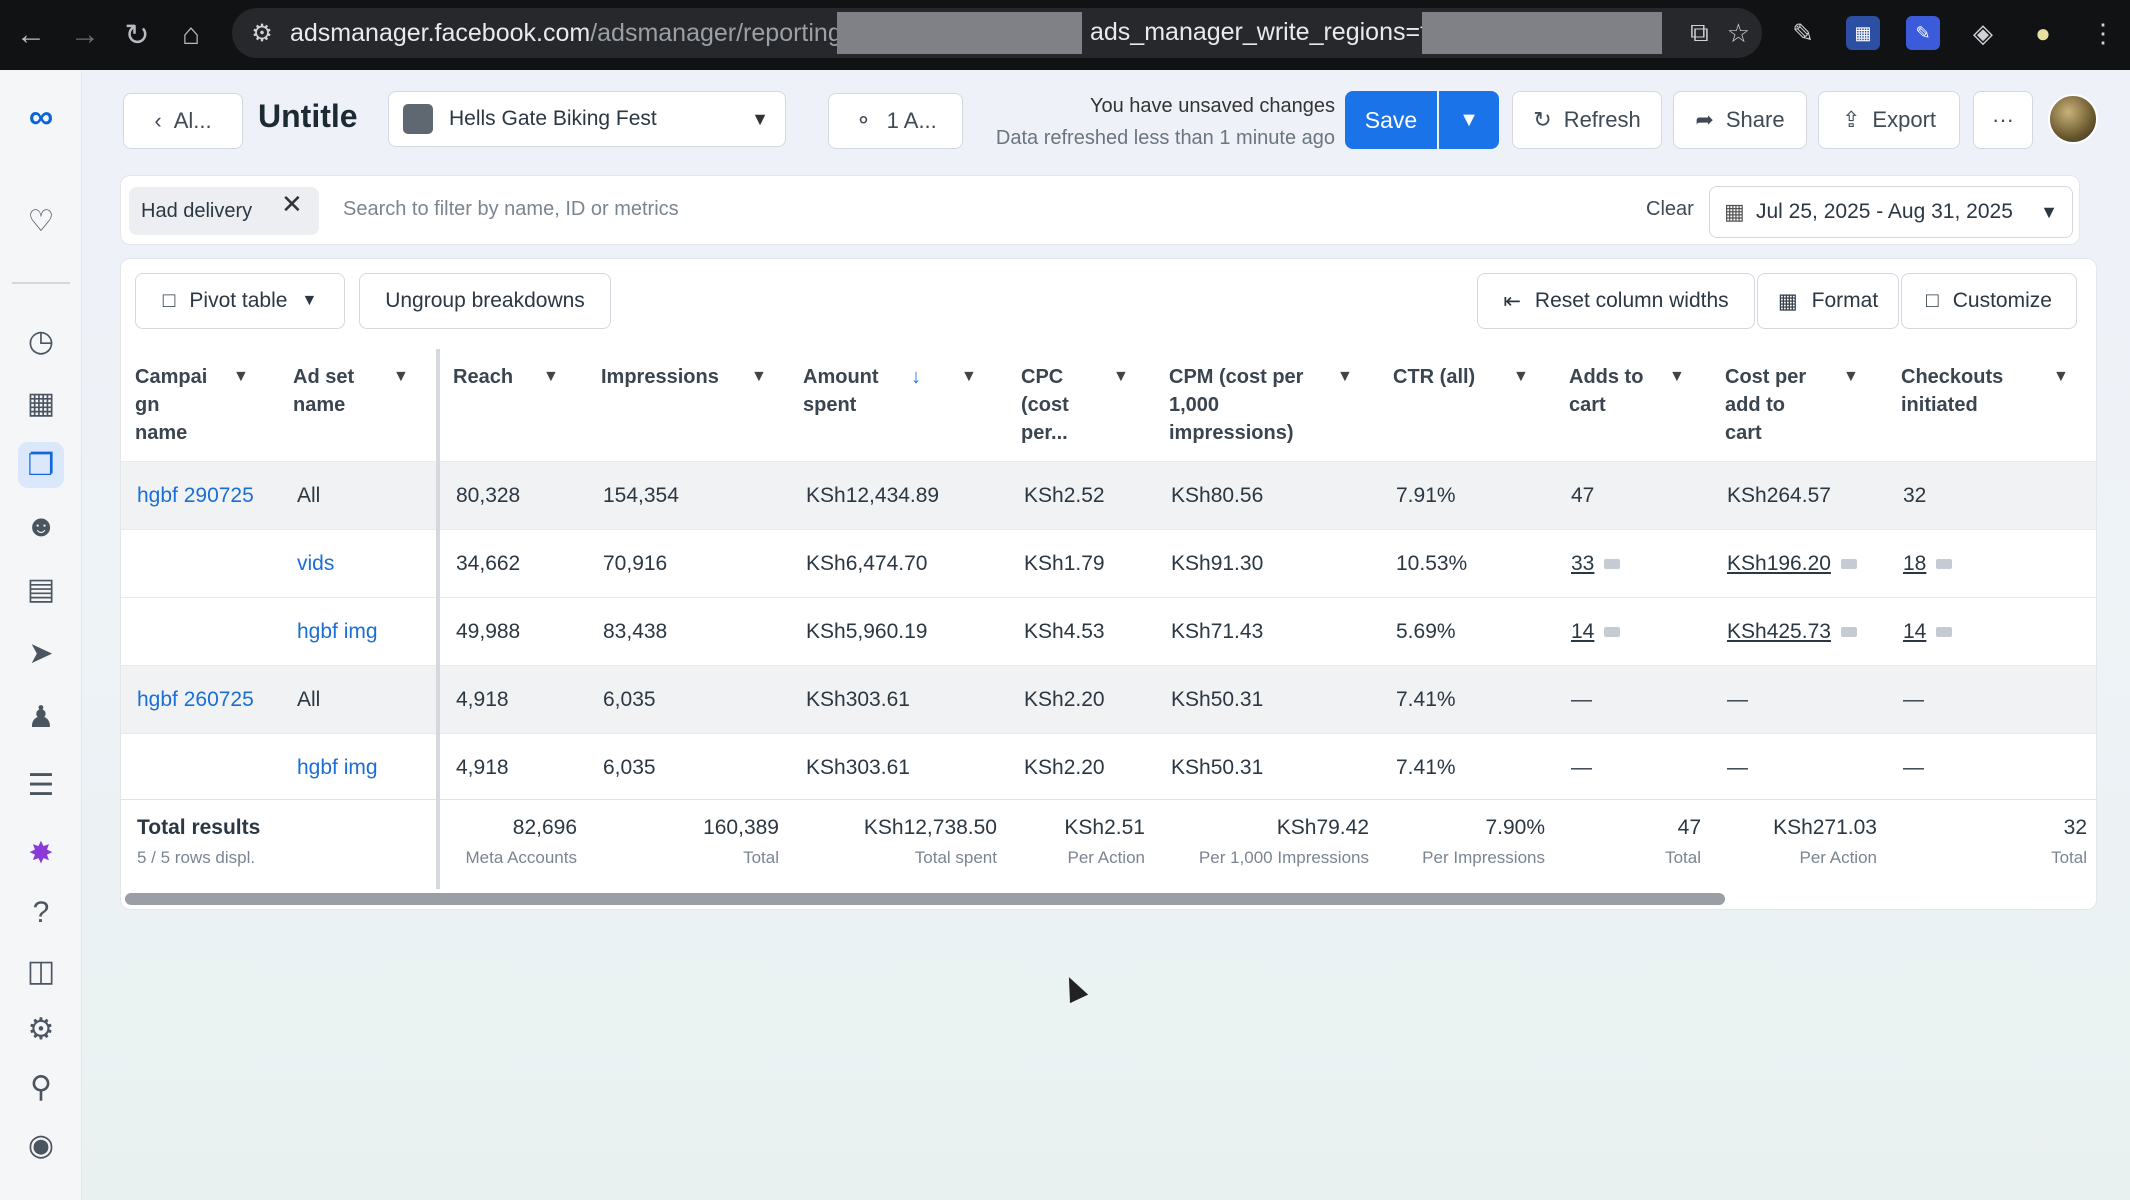  What do you see at coordinates (2043, 33) in the screenshot?
I see `profile-extension-icon: ●` at bounding box center [2043, 33].